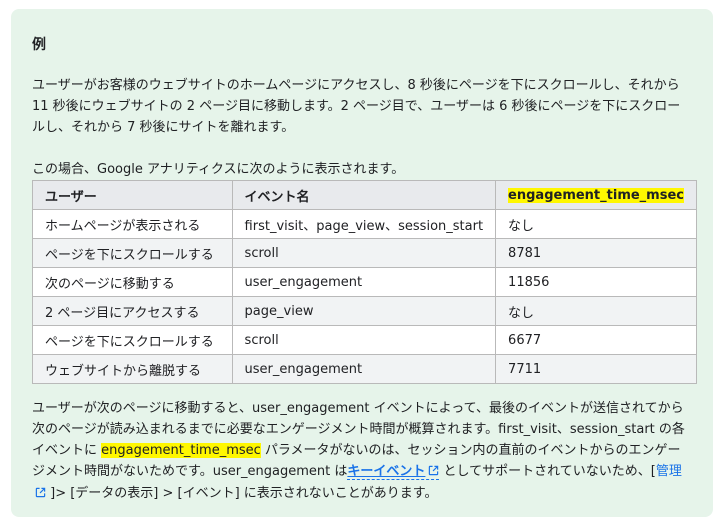 This screenshot has height=525, width=721. What do you see at coordinates (132, 282) in the screenshot?
I see `cell-user: 次のページに移動する` at bounding box center [132, 282].